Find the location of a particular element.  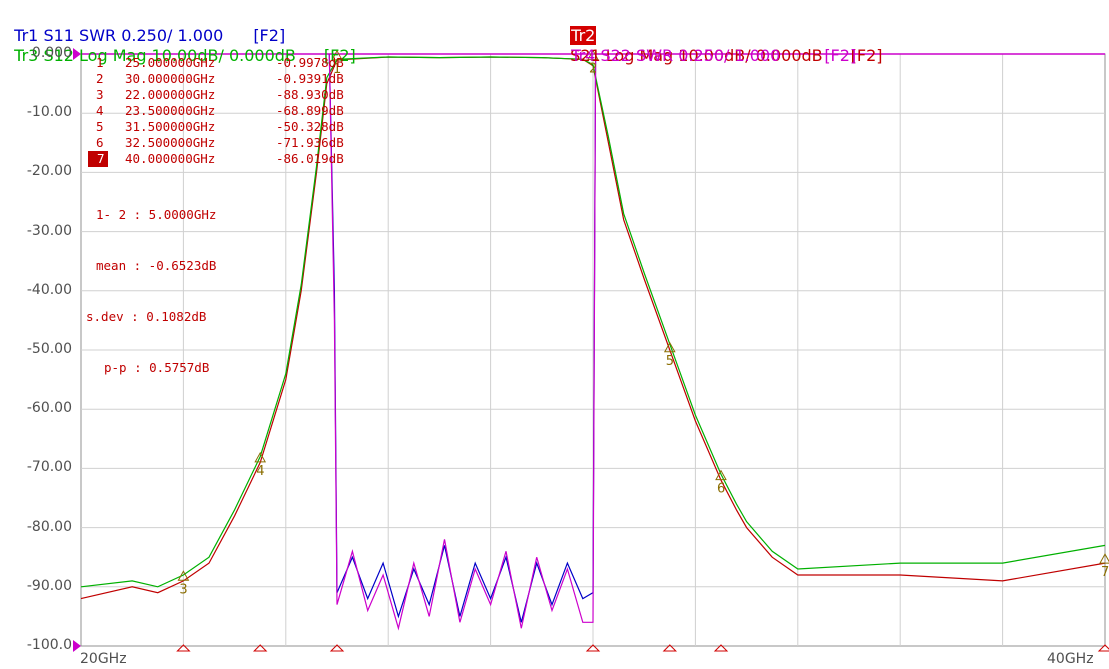

trace4-header: Tr4 S22 SWR 0.250/ 1.000 [F2] is located at coordinates (708, 46).